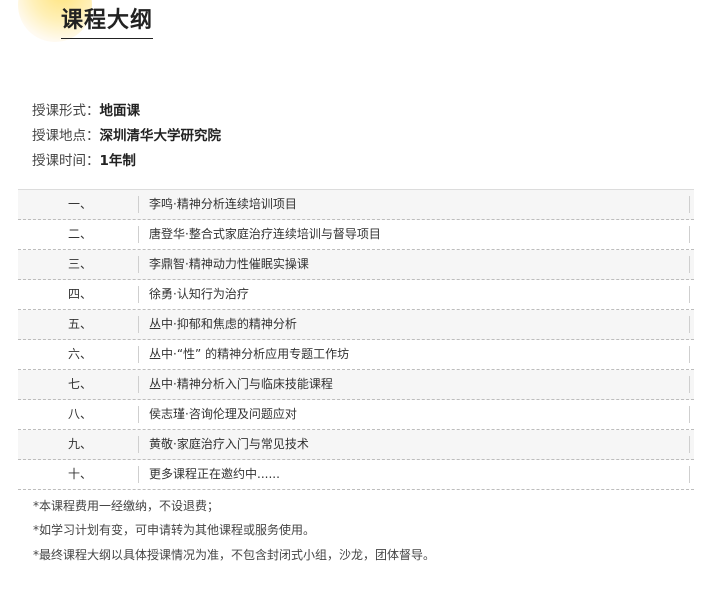 Image resolution: width=708 pixels, height=589 pixels. Describe the element at coordinates (174, 530) in the screenshot. I see `note-plan-change: *如学习计划有变，可申请转为其他课程或服务使用。` at that location.